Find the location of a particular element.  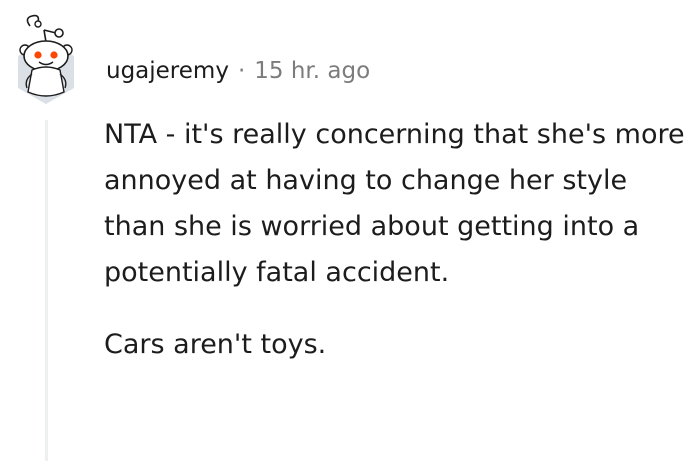

comment-timestamp: 15 hr. ago is located at coordinates (312, 71).